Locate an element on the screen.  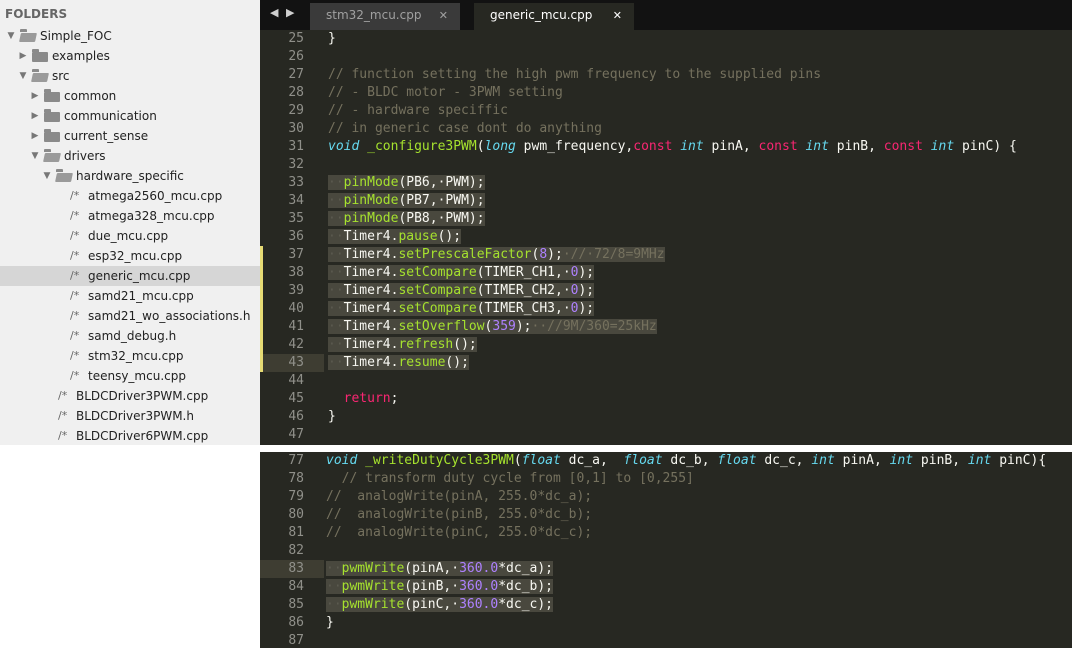
tree-item-label: samd_debug.h is located at coordinates (132, 336).